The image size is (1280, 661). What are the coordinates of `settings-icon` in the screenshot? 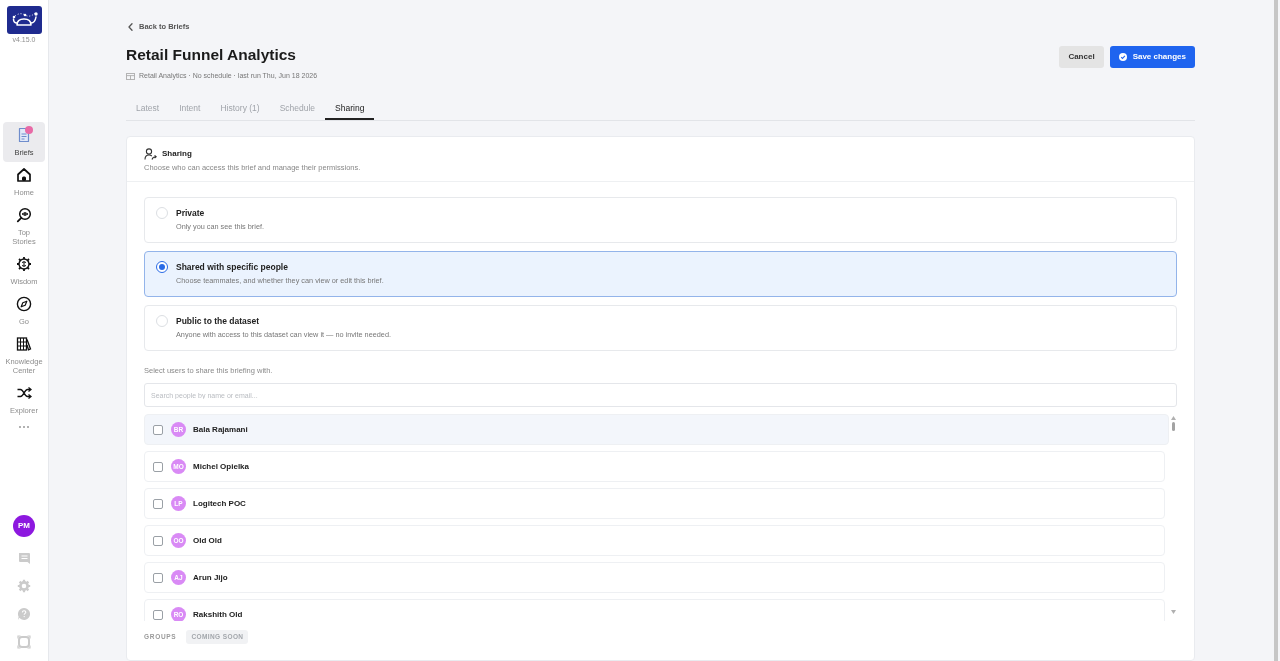 It's located at (24, 586).